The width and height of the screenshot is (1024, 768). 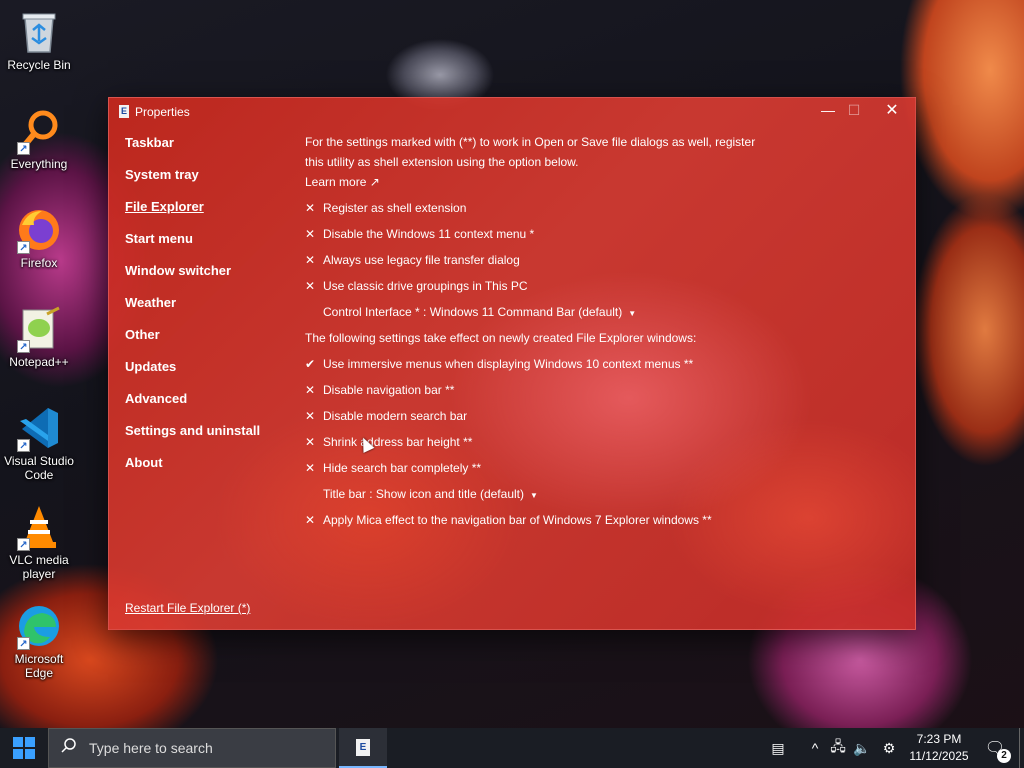 What do you see at coordinates (395, 208) in the screenshot?
I see `option-label: Register as shell extension` at bounding box center [395, 208].